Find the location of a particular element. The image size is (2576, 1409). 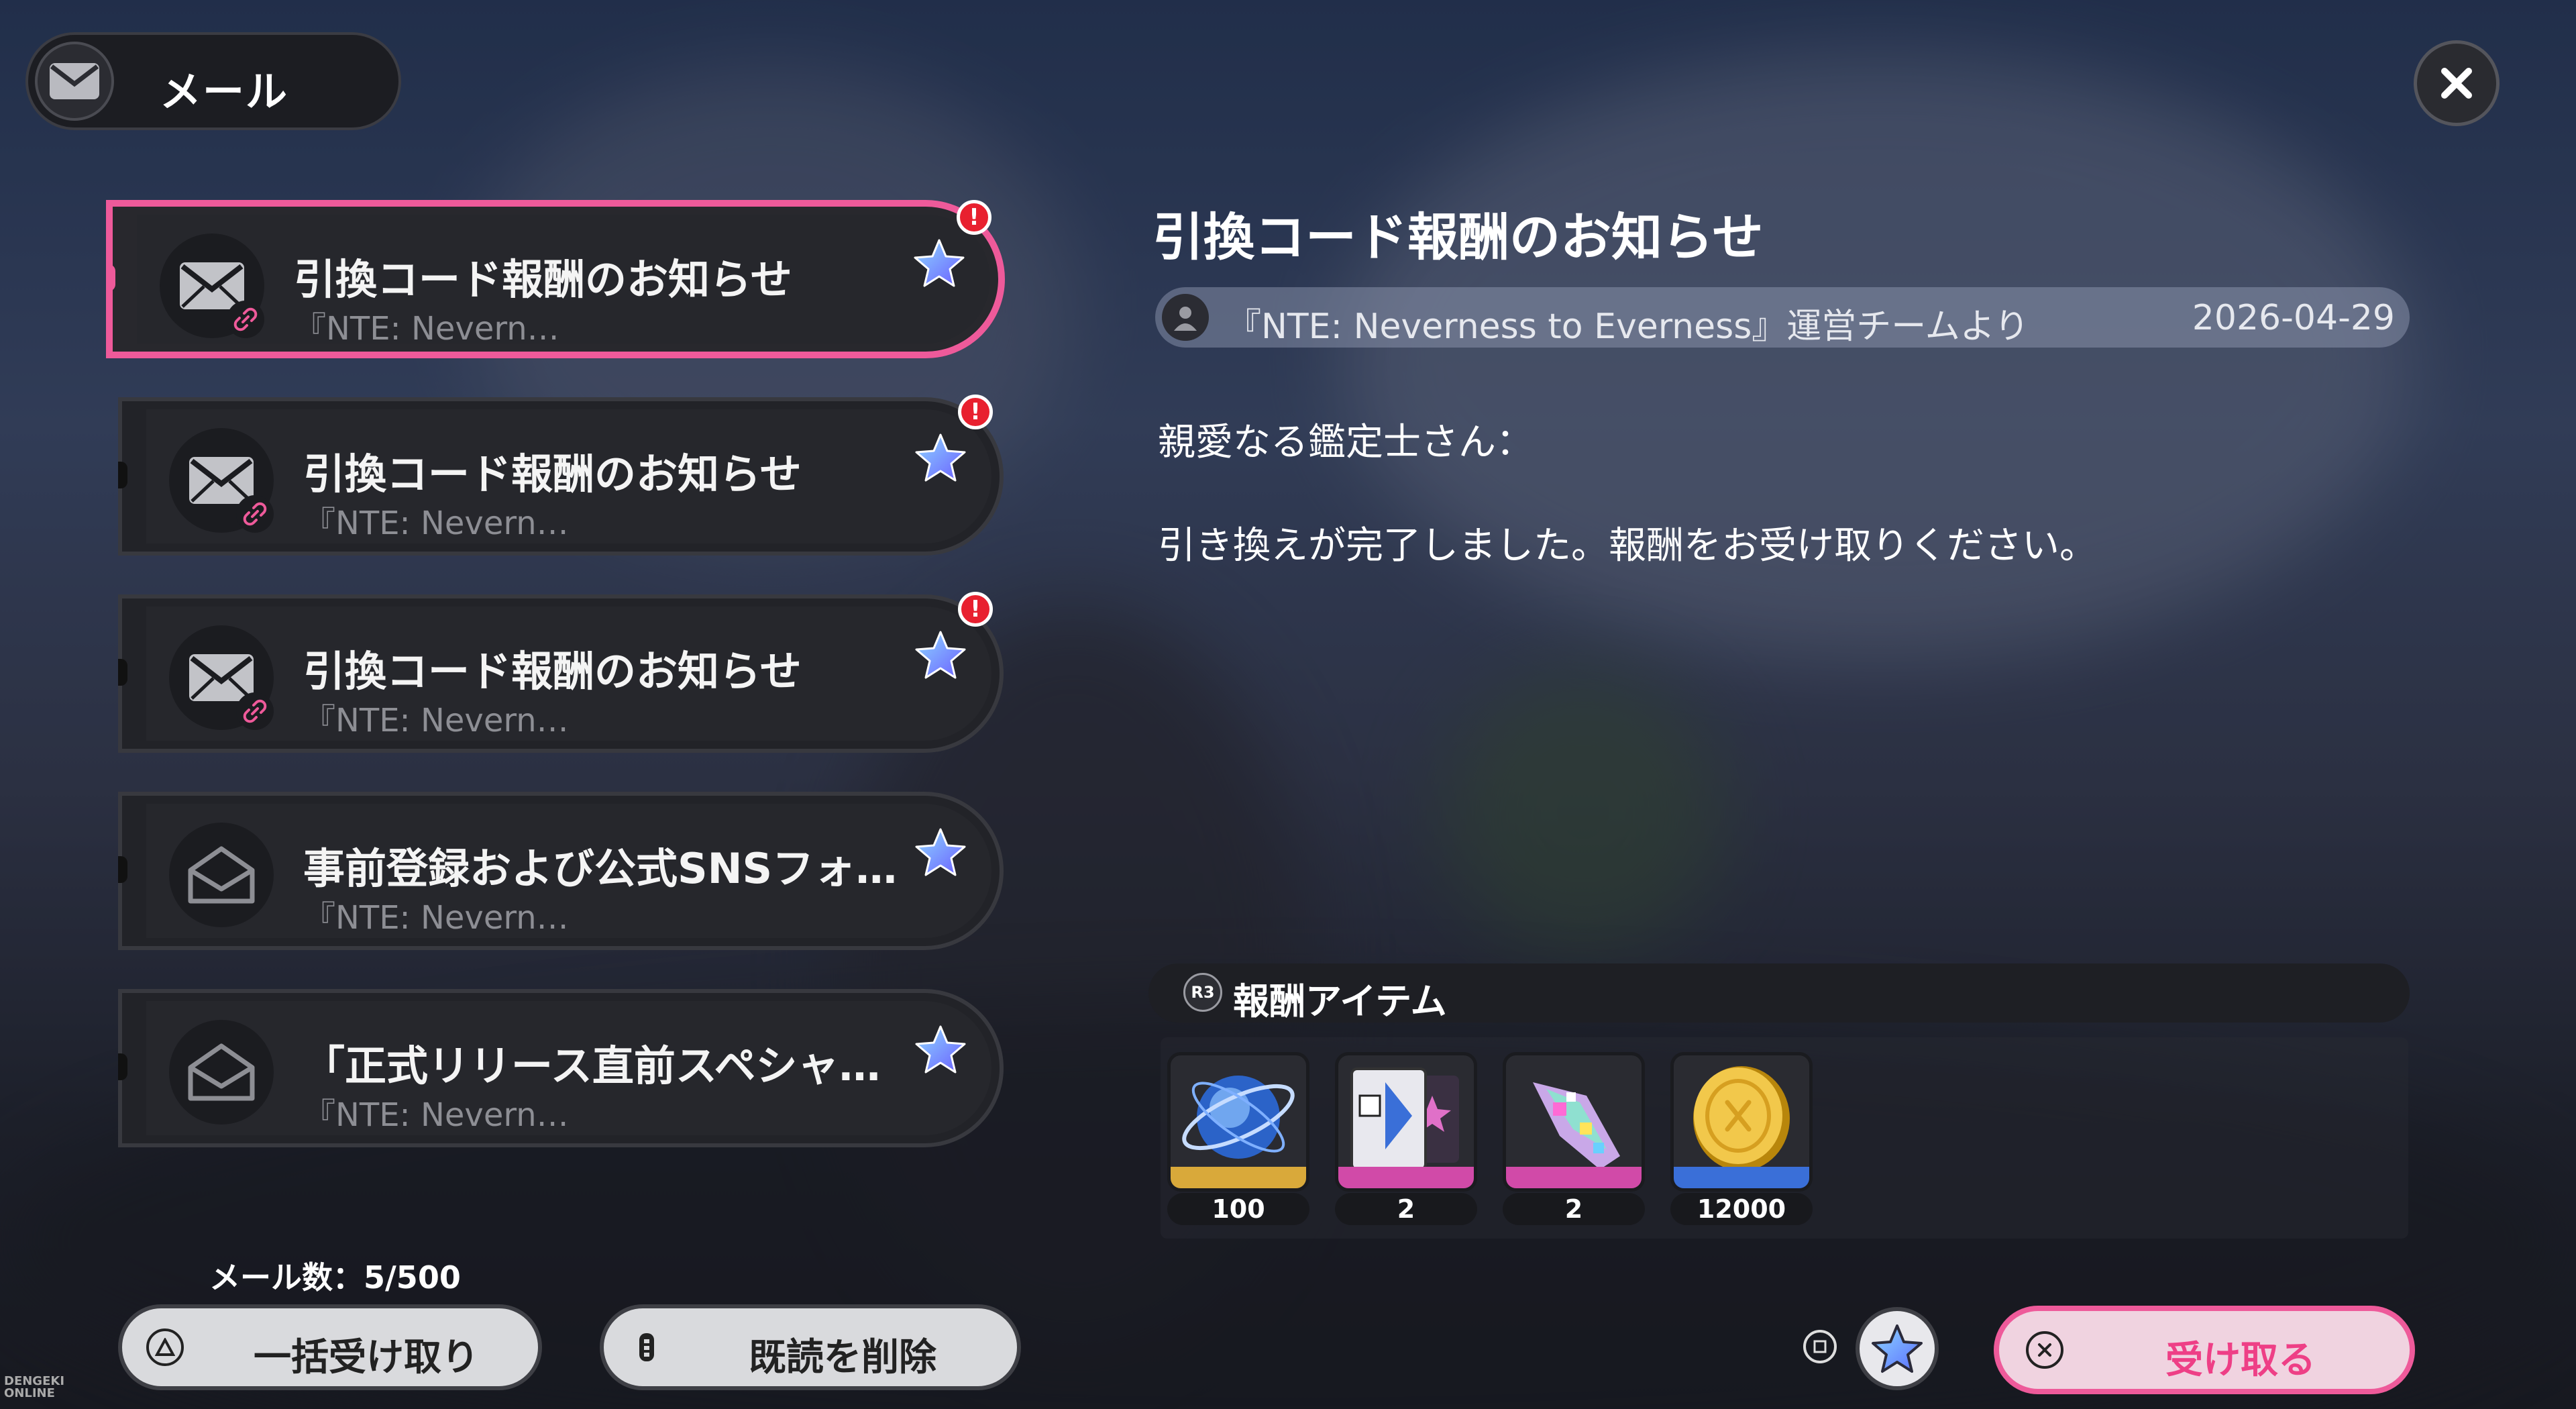

touchpad-button-glyph-icon is located at coordinates (646, 1347).